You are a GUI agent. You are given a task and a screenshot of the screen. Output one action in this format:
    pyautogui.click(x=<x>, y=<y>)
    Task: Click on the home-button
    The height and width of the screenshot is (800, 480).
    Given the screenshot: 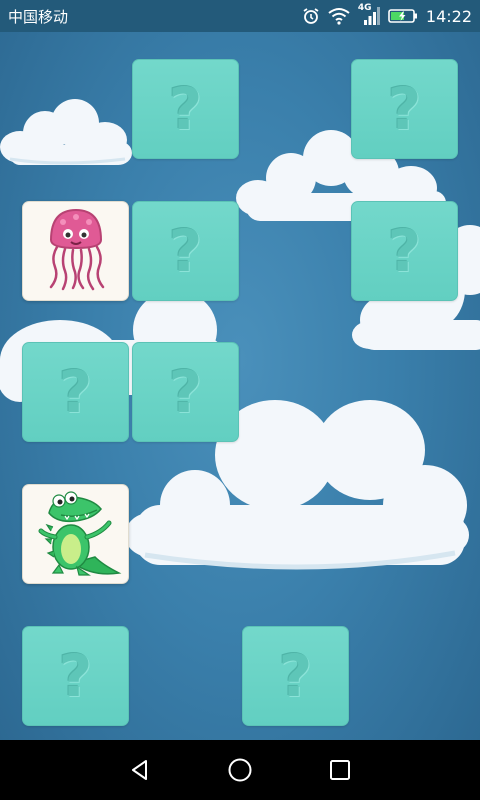 What is the action you would take?
    pyautogui.click(x=240, y=770)
    